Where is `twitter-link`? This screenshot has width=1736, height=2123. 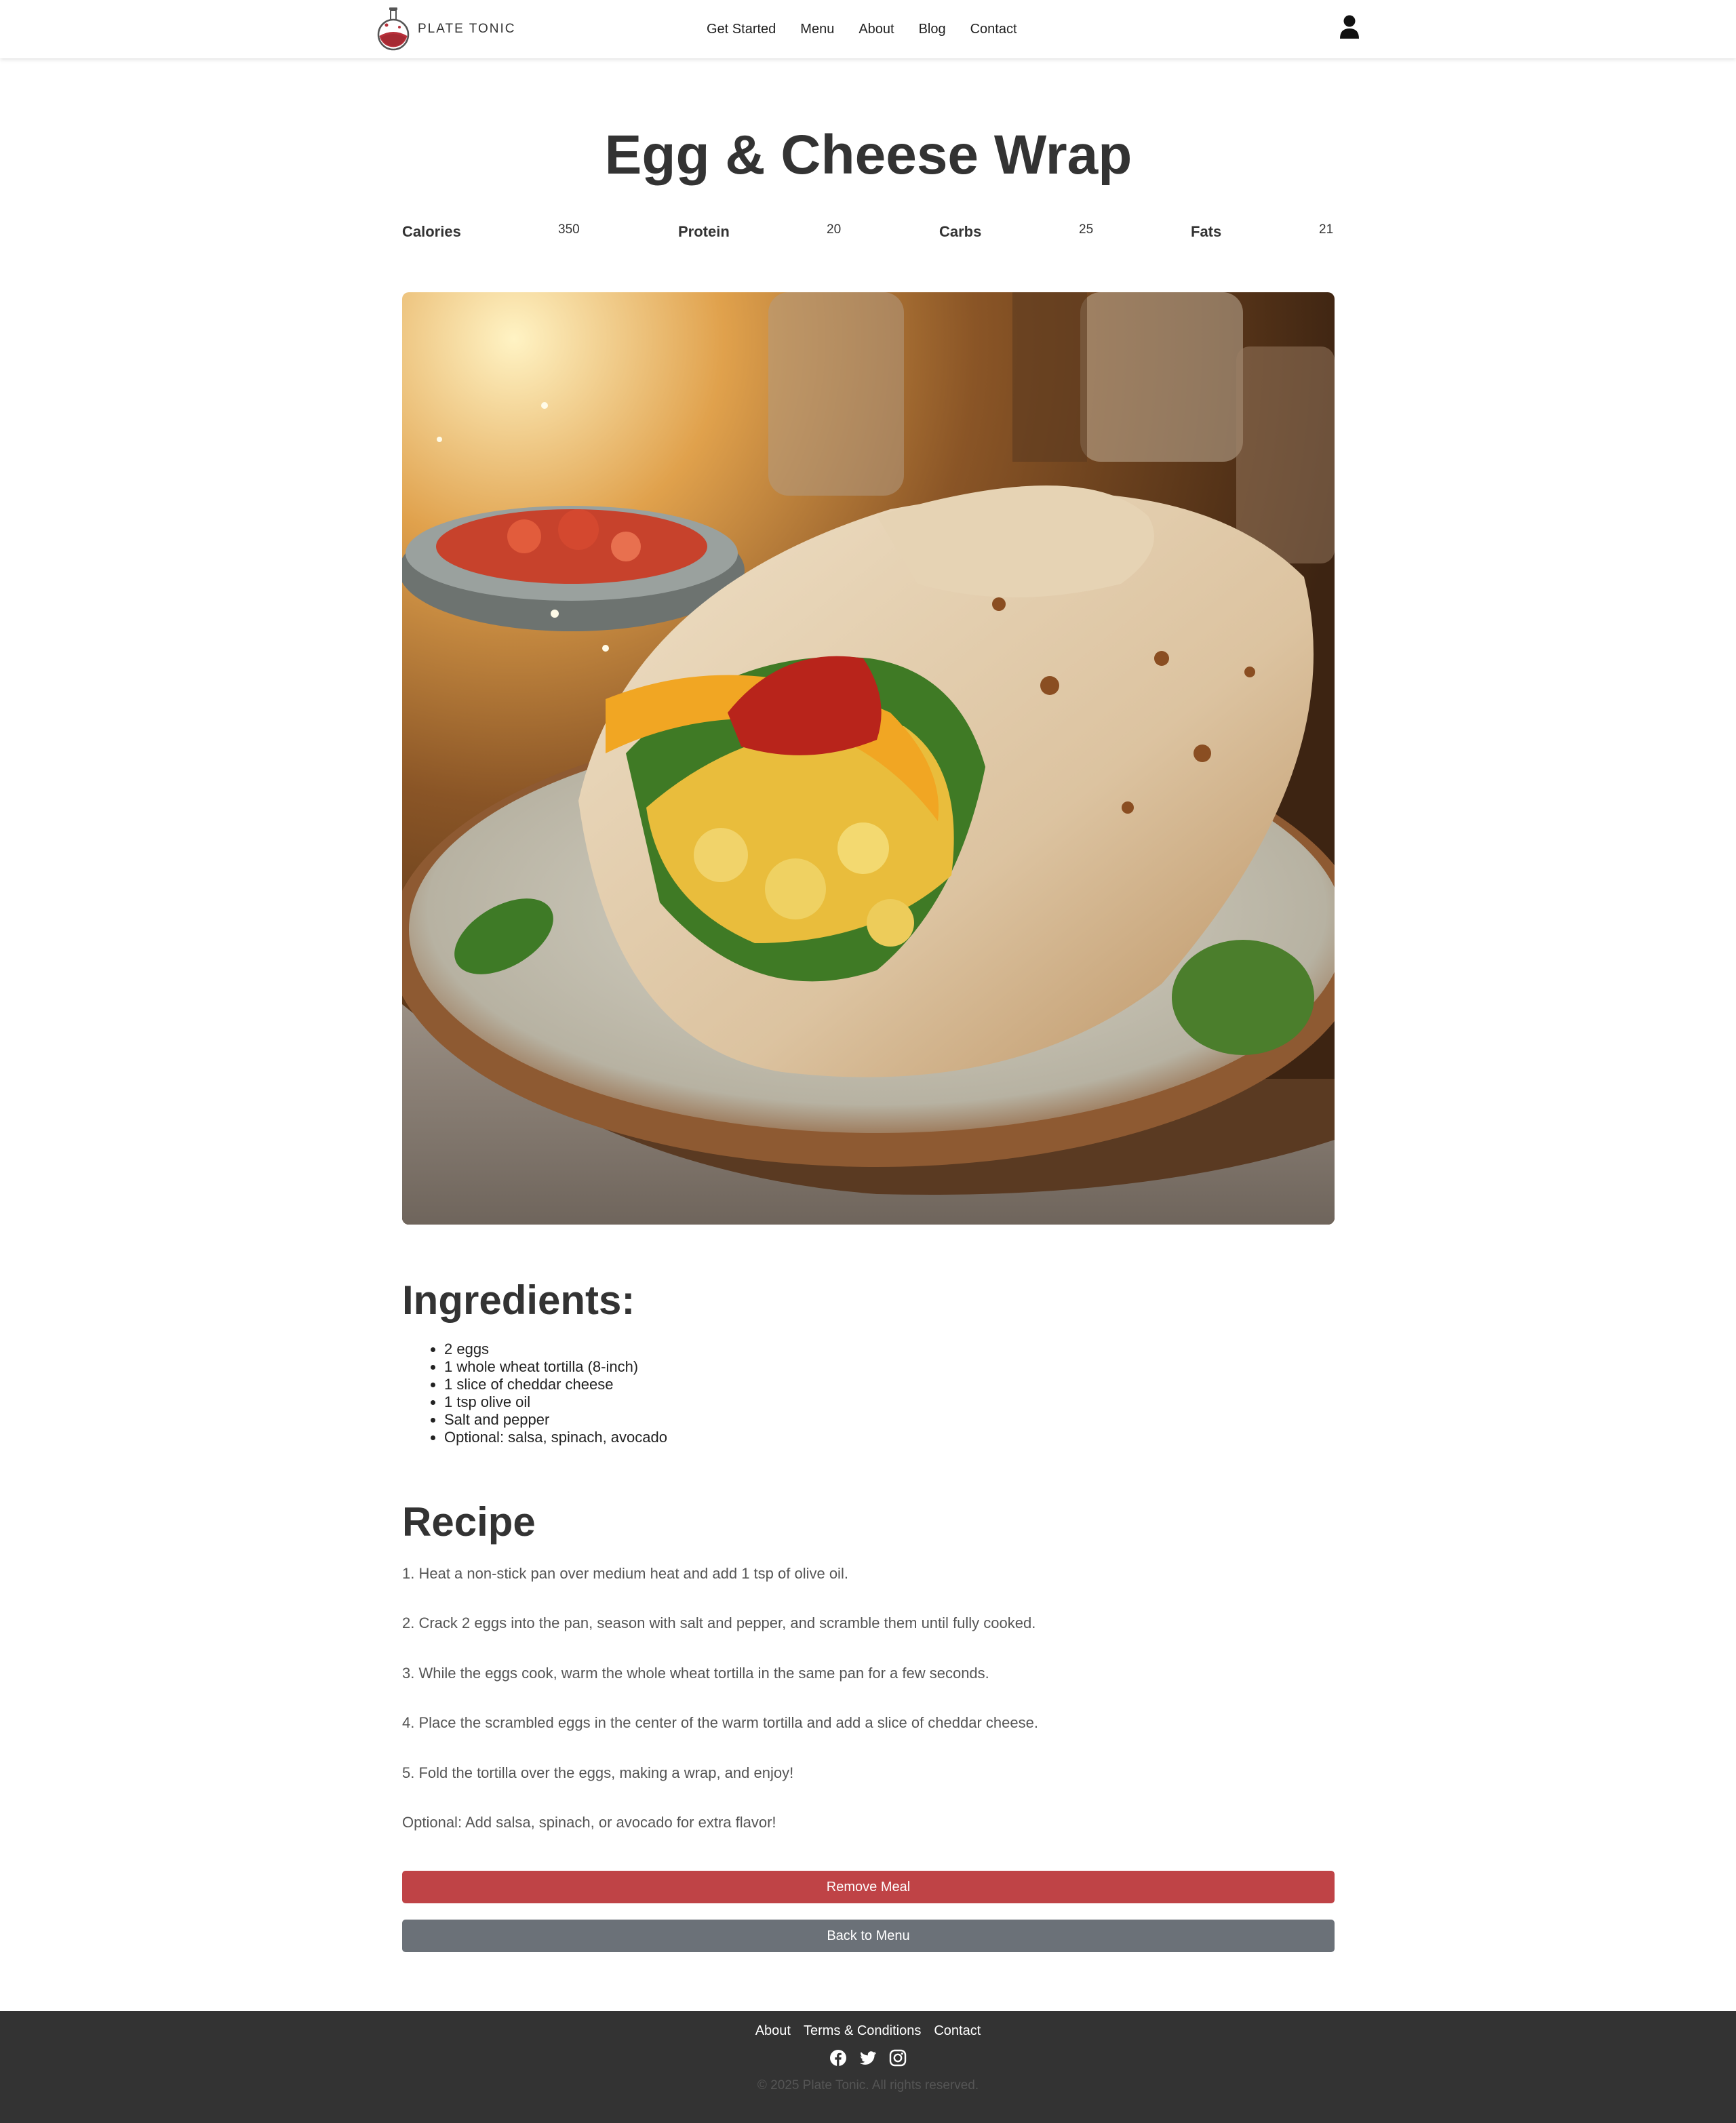
twitter-link is located at coordinates (868, 2058).